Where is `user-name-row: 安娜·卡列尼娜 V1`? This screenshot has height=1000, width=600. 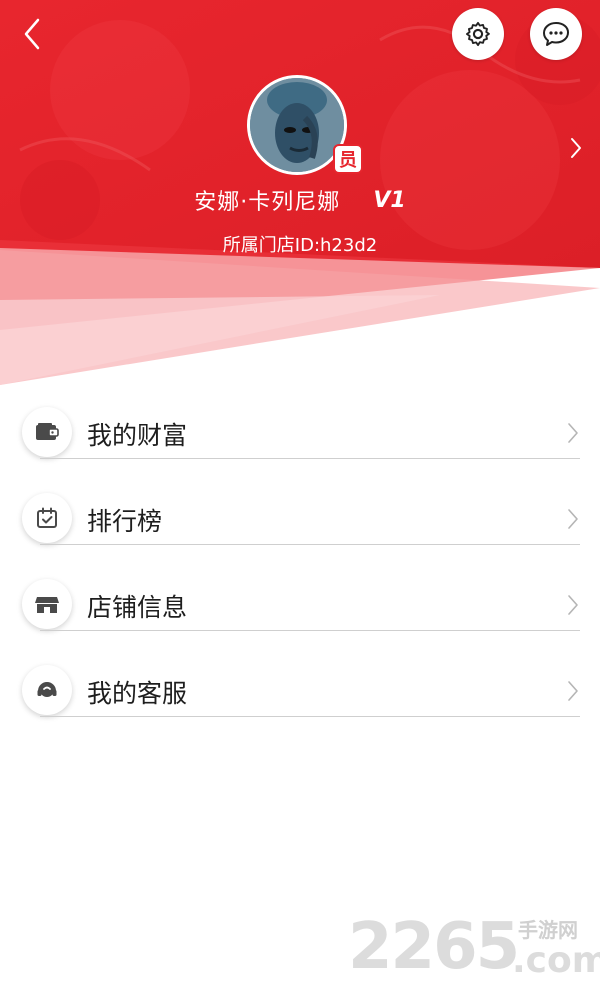
user-name-row: 安娜·卡列尼娜 V1 is located at coordinates (300, 200).